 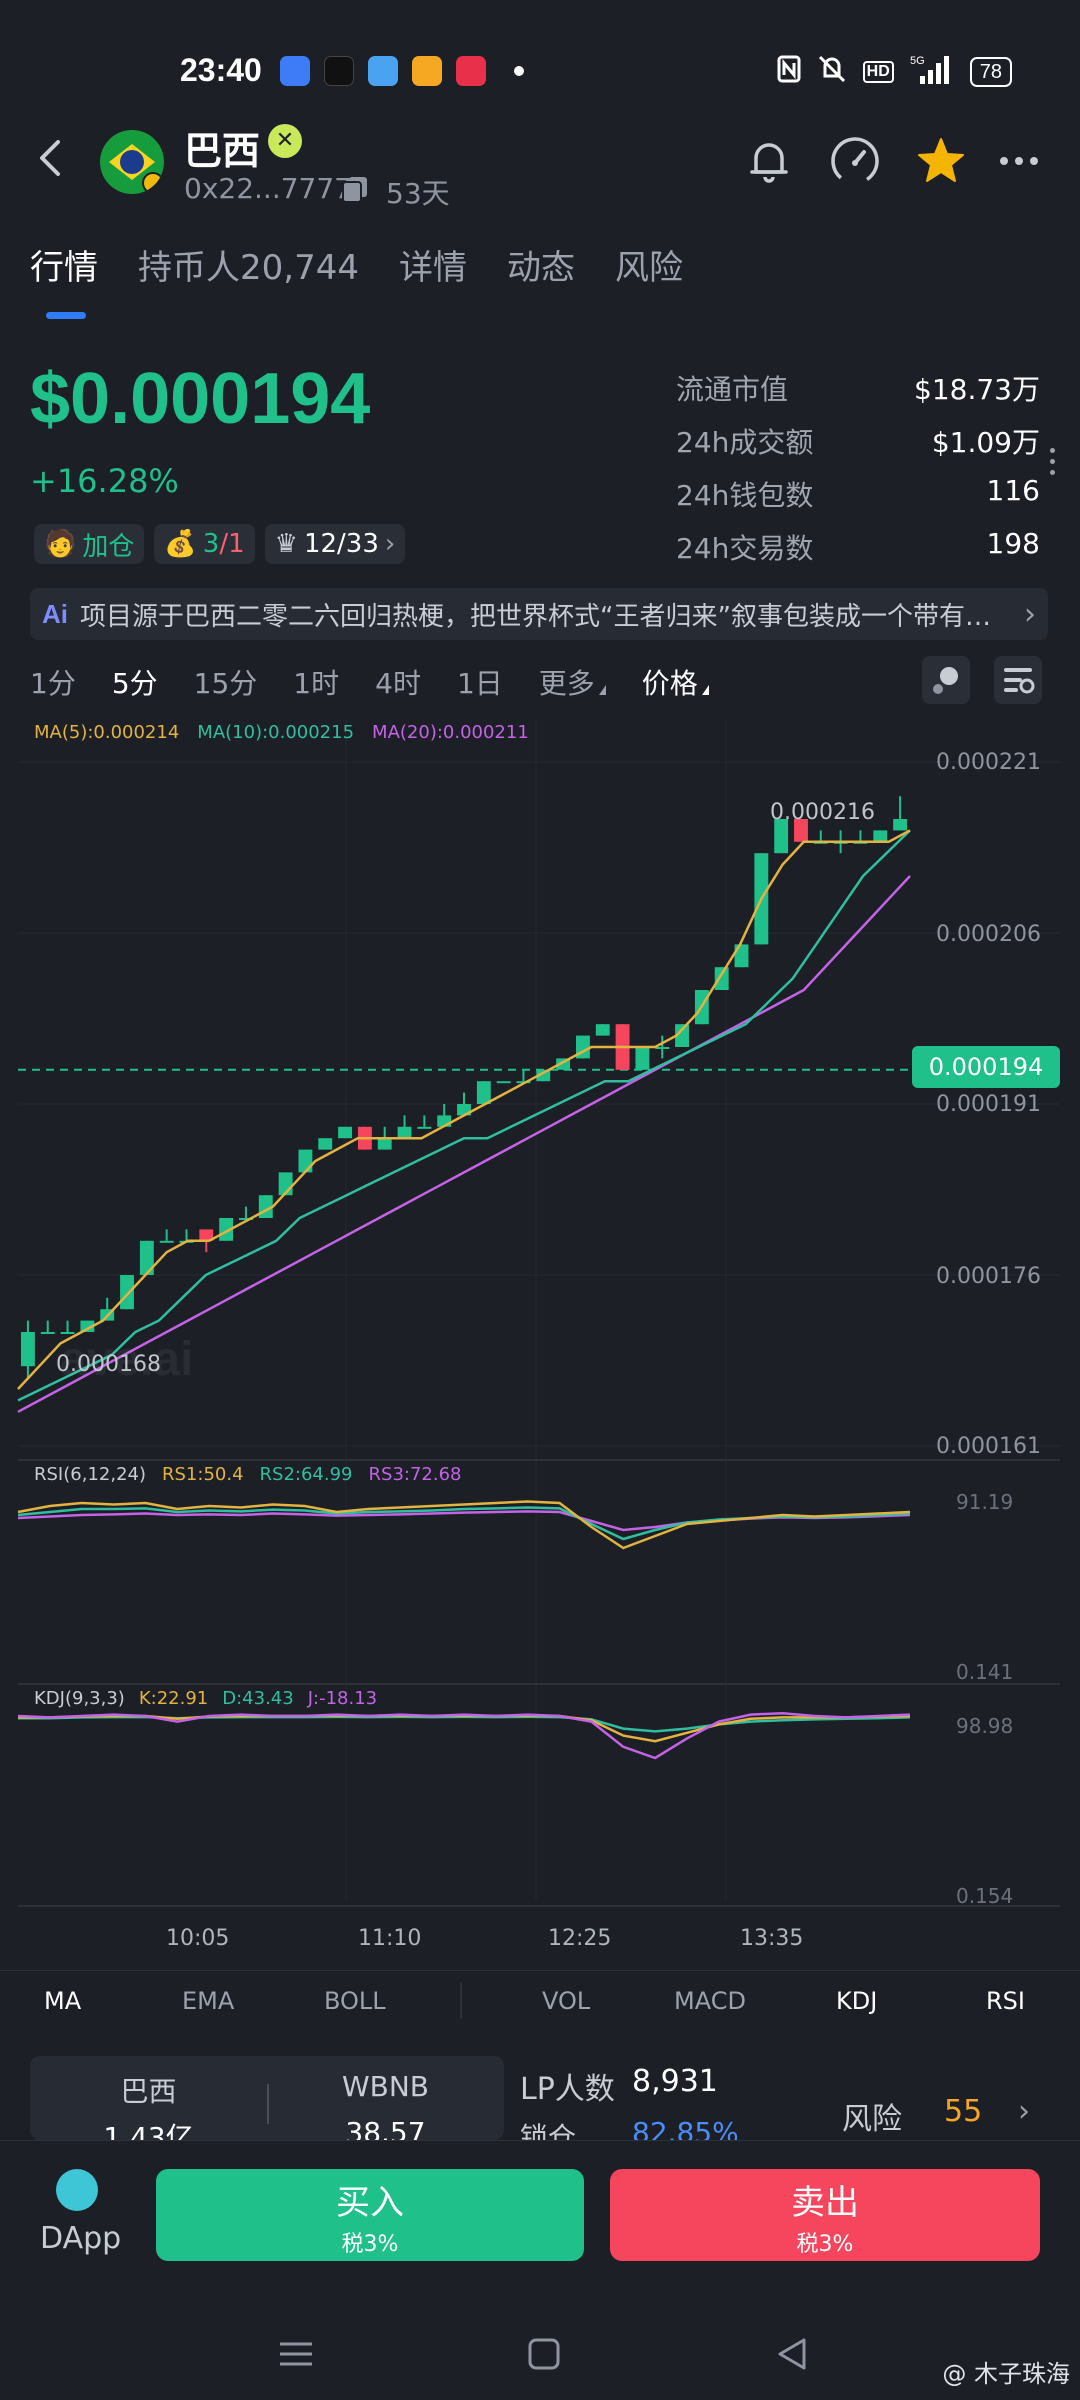 What do you see at coordinates (370, 2215) in the screenshot?
I see `buy-button: 买入 税3%` at bounding box center [370, 2215].